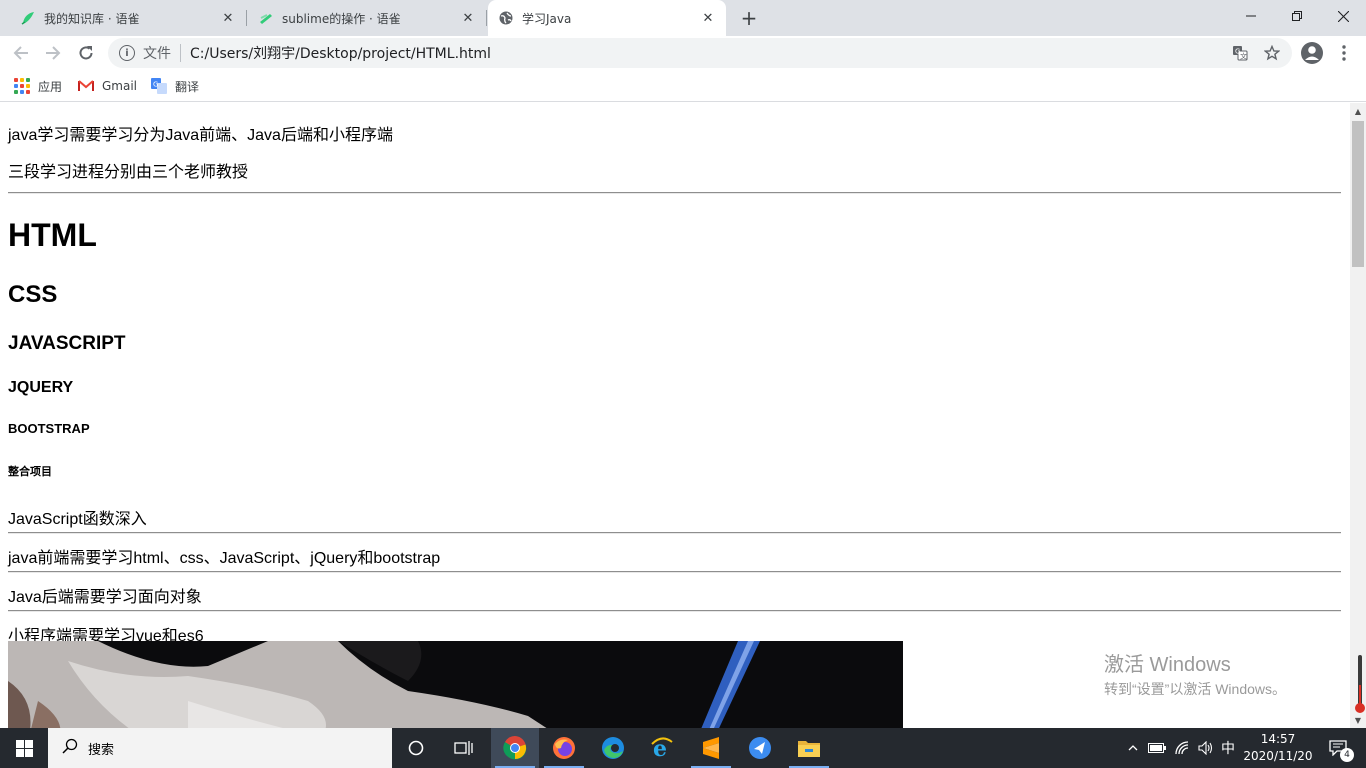  I want to click on clock-date: 2020/11/20, so click(1278, 756).